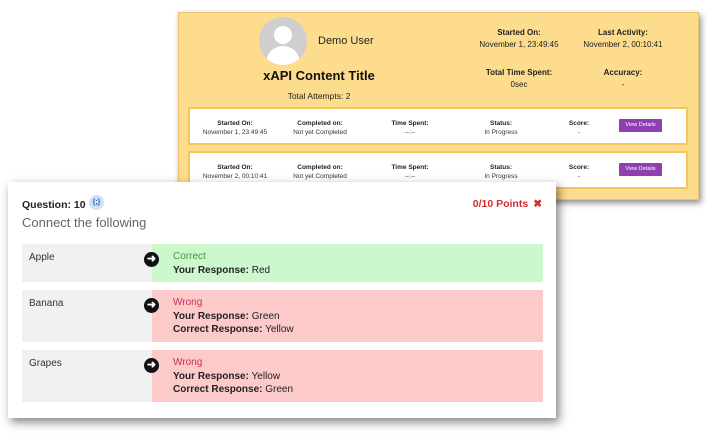 This screenshot has height=435, width=709. What do you see at coordinates (235, 128) in the screenshot?
I see `attempt-started: Started On: November 1, 23:49:45` at bounding box center [235, 128].